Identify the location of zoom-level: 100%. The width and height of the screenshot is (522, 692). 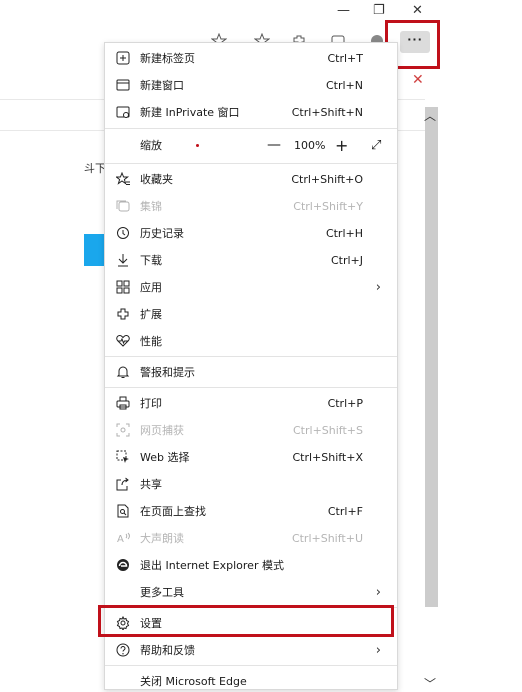
(310, 145).